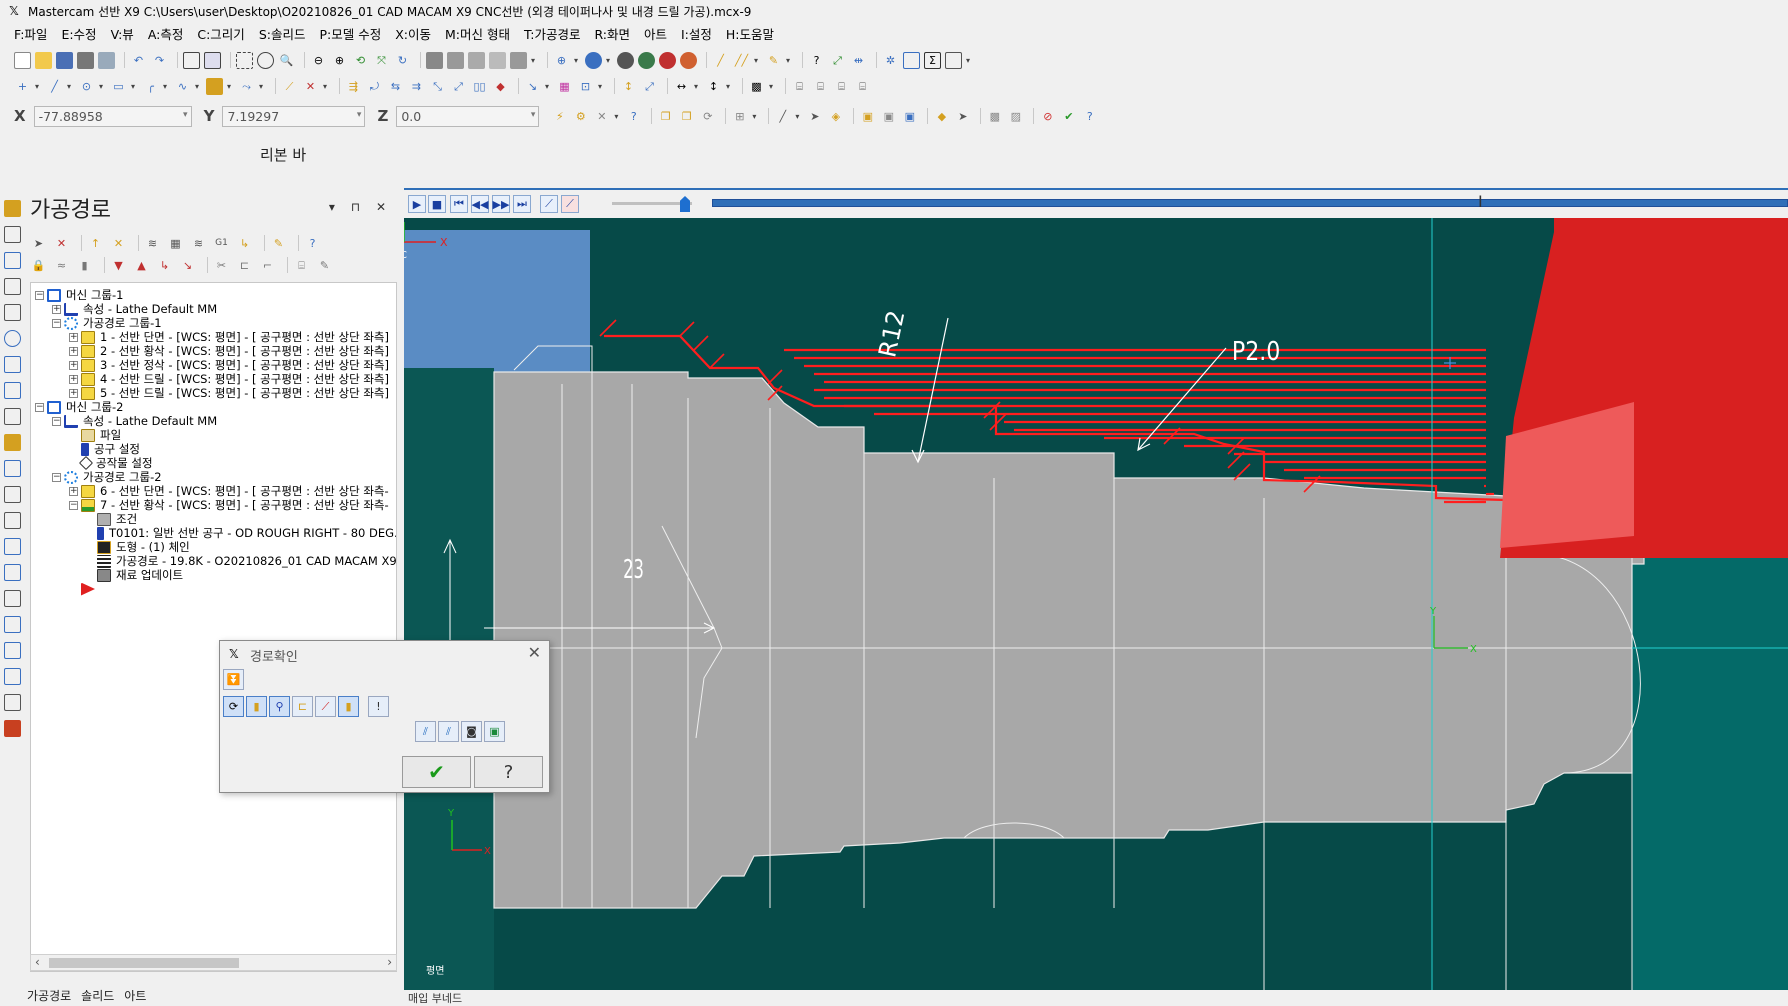  I want to click on wcs-icon, so click(12, 546).